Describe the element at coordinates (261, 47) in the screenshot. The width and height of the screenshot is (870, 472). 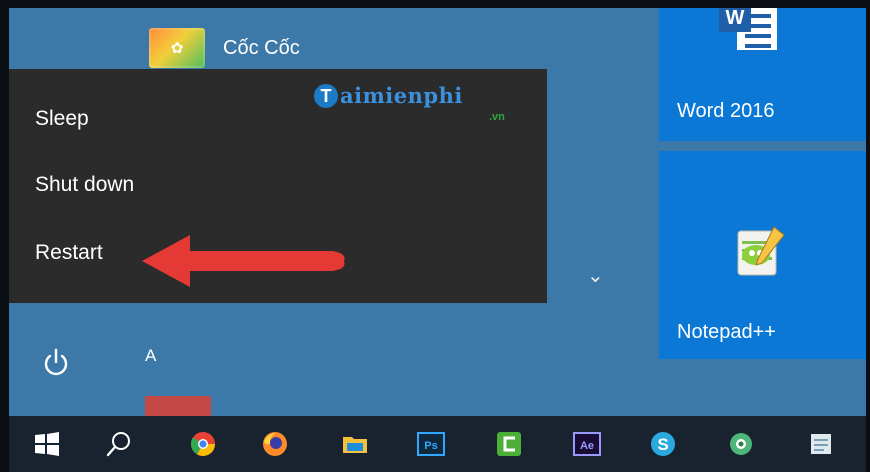
I see `app-label-coccoc: Cốc Cốc` at that location.